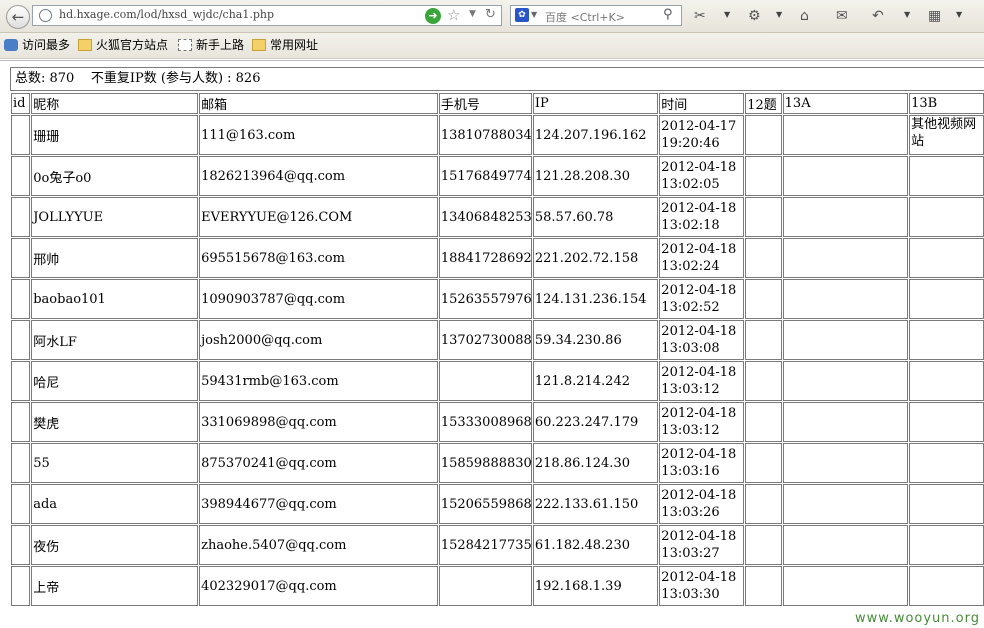  What do you see at coordinates (595, 586) in the screenshot?
I see `ip-cell: 192.168.1.39` at bounding box center [595, 586].